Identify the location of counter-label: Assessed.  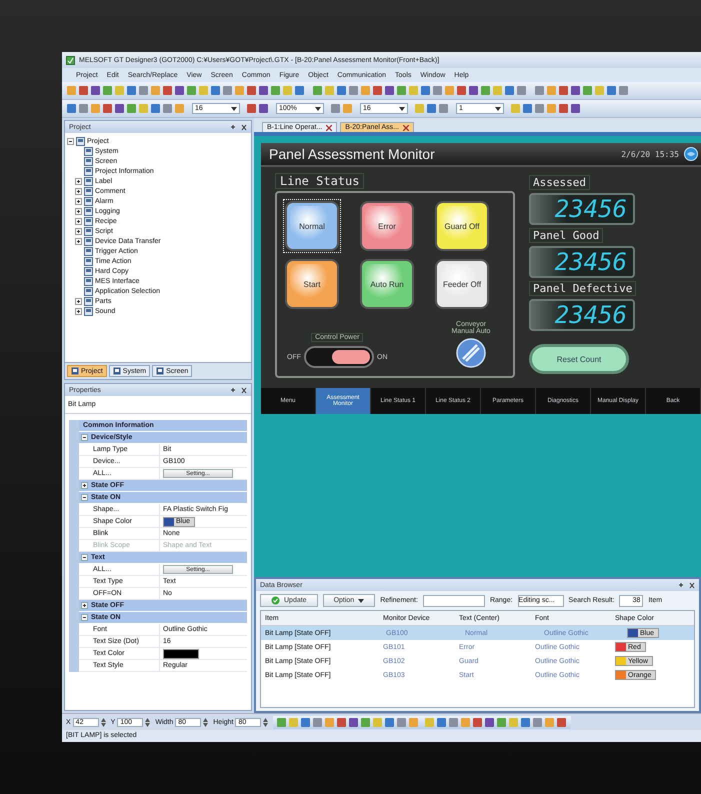
(559, 182).